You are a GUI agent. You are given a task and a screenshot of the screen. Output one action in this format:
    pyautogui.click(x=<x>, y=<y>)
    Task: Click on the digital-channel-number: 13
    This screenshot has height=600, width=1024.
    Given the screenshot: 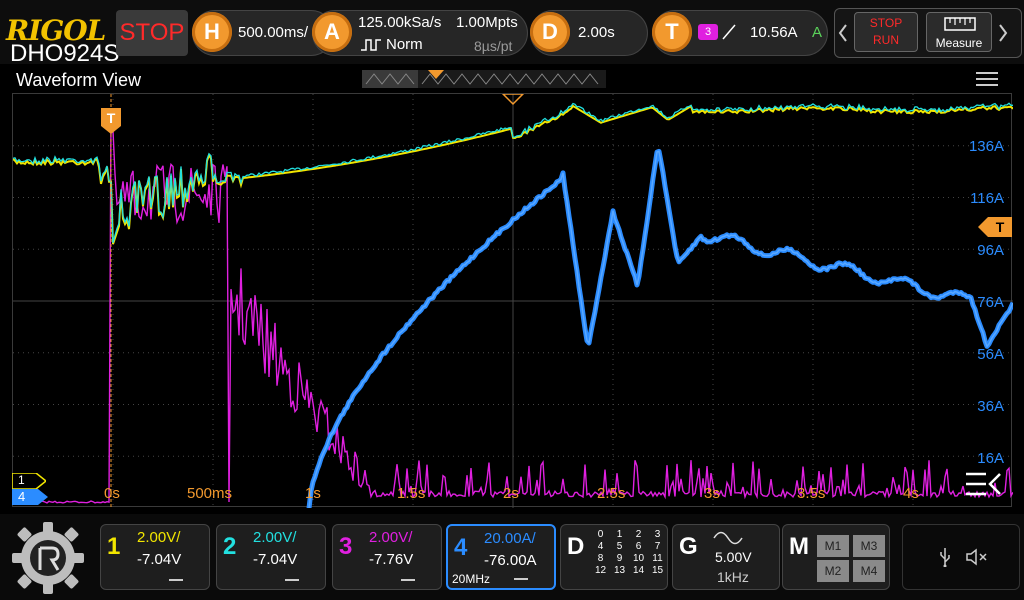 What is the action you would take?
    pyautogui.click(x=619, y=570)
    